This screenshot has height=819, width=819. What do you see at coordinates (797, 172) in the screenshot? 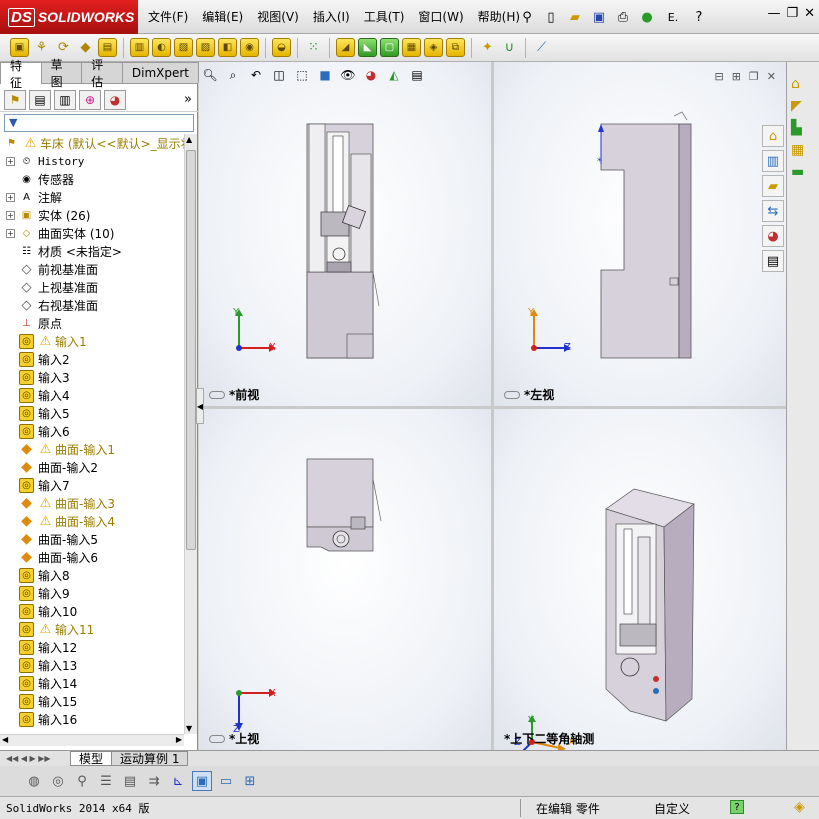
I see `layers-icon: ▬` at bounding box center [797, 172].